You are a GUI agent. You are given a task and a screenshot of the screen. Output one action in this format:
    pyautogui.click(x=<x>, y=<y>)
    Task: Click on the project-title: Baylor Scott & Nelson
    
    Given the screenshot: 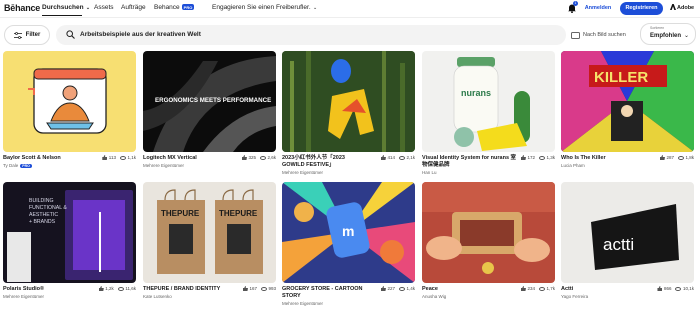 What is the action you would take?
    pyautogui.click(x=48, y=158)
    